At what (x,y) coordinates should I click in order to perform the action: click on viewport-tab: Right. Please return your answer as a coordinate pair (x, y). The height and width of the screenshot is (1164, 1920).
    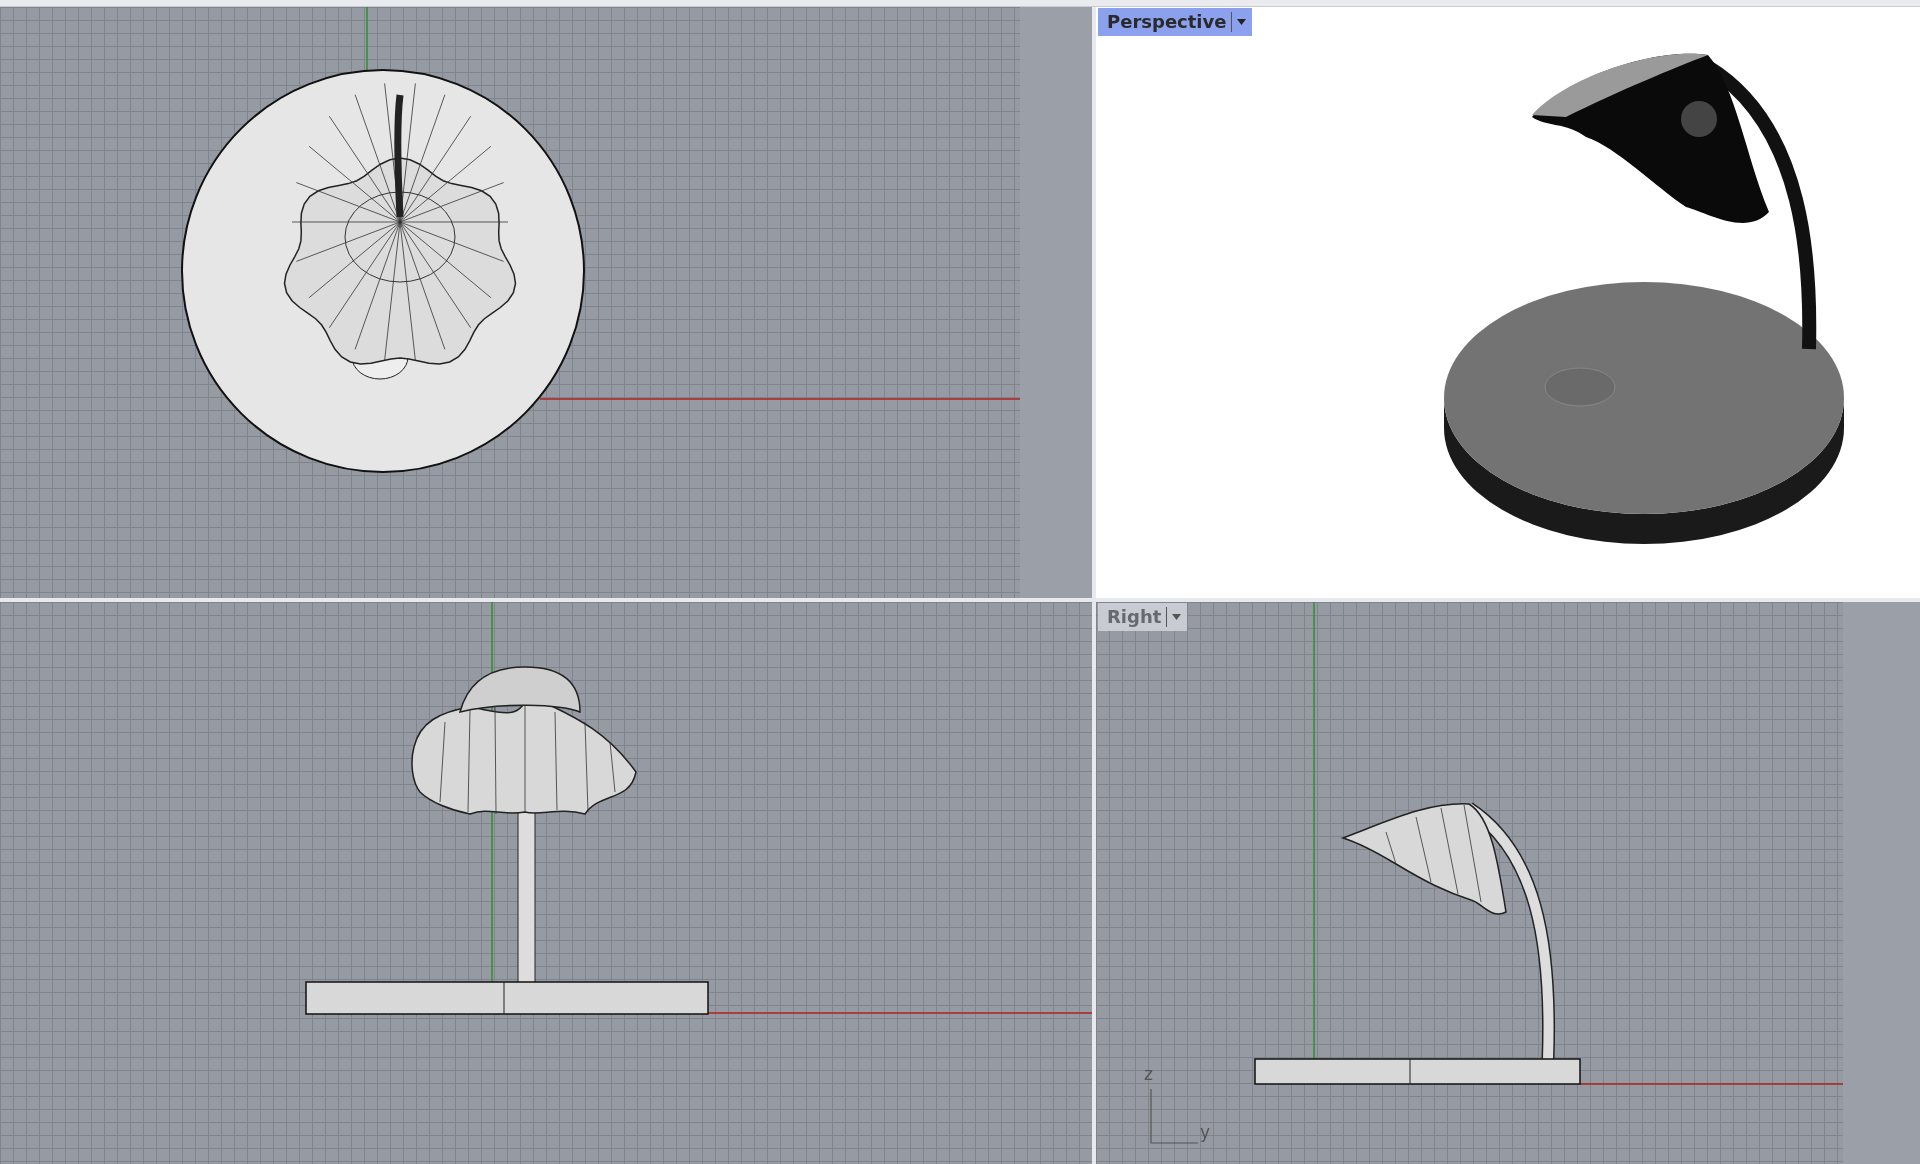
    Looking at the image, I should click on (1143, 617).